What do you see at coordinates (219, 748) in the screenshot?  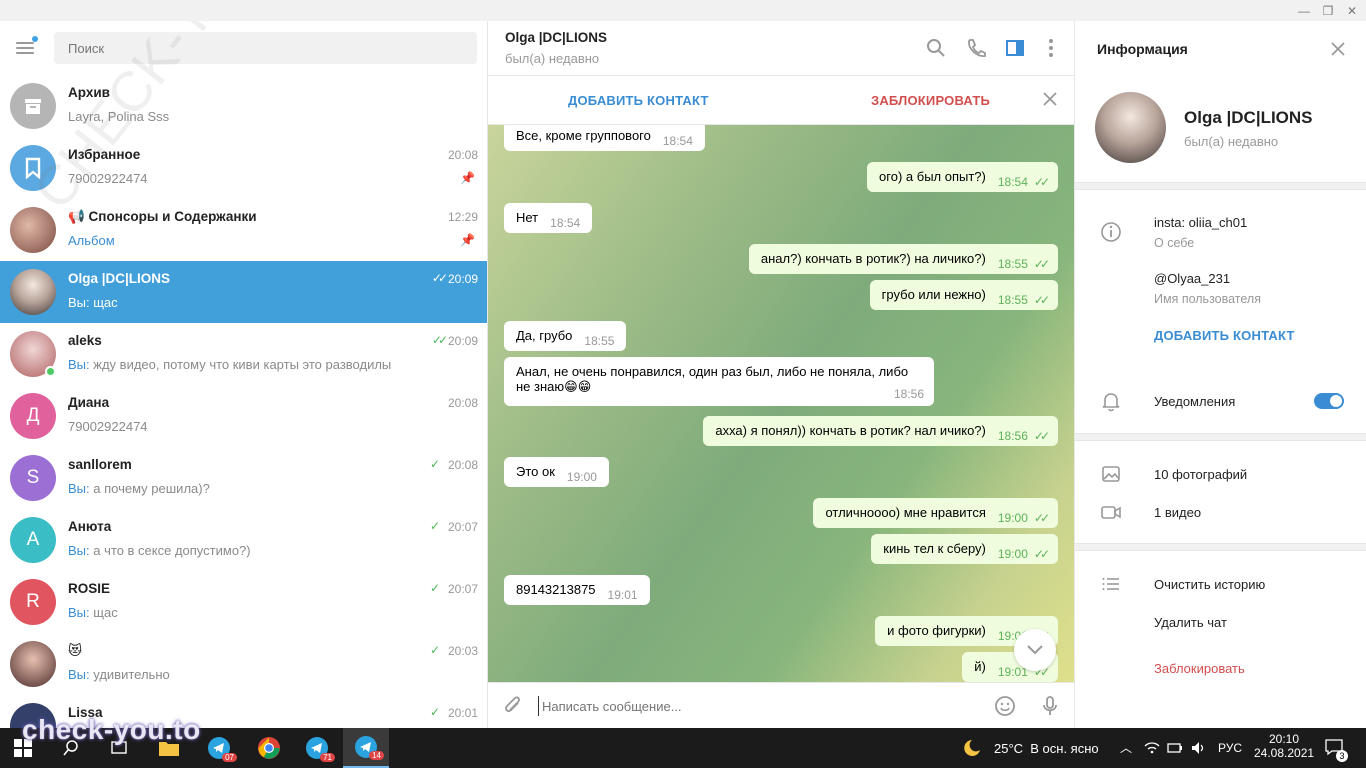 I see `telegram-taskbar-1: 07` at bounding box center [219, 748].